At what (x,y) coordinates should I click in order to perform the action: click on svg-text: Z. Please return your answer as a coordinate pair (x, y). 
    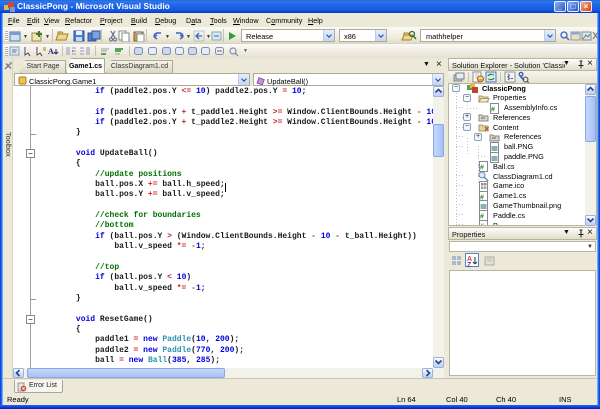
    Looking at the image, I should click on (469, 264).